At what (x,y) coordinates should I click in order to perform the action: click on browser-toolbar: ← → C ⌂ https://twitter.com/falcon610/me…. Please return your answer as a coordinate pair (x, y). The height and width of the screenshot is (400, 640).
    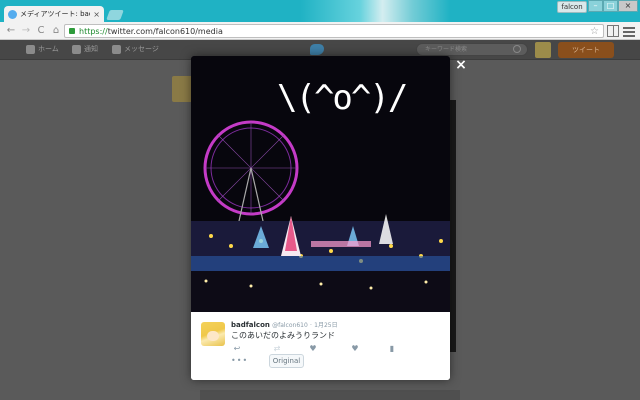
    Looking at the image, I should click on (320, 31).